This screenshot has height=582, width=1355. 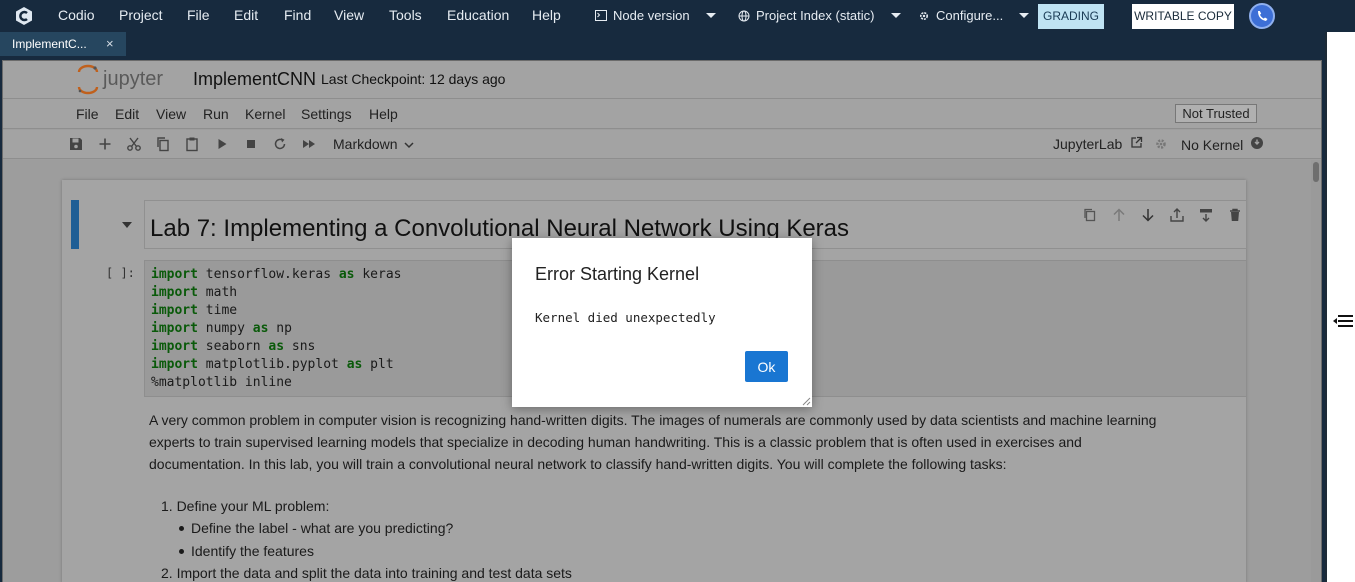 What do you see at coordinates (221, 328) in the screenshot?
I see `code-line: import numpy as np` at bounding box center [221, 328].